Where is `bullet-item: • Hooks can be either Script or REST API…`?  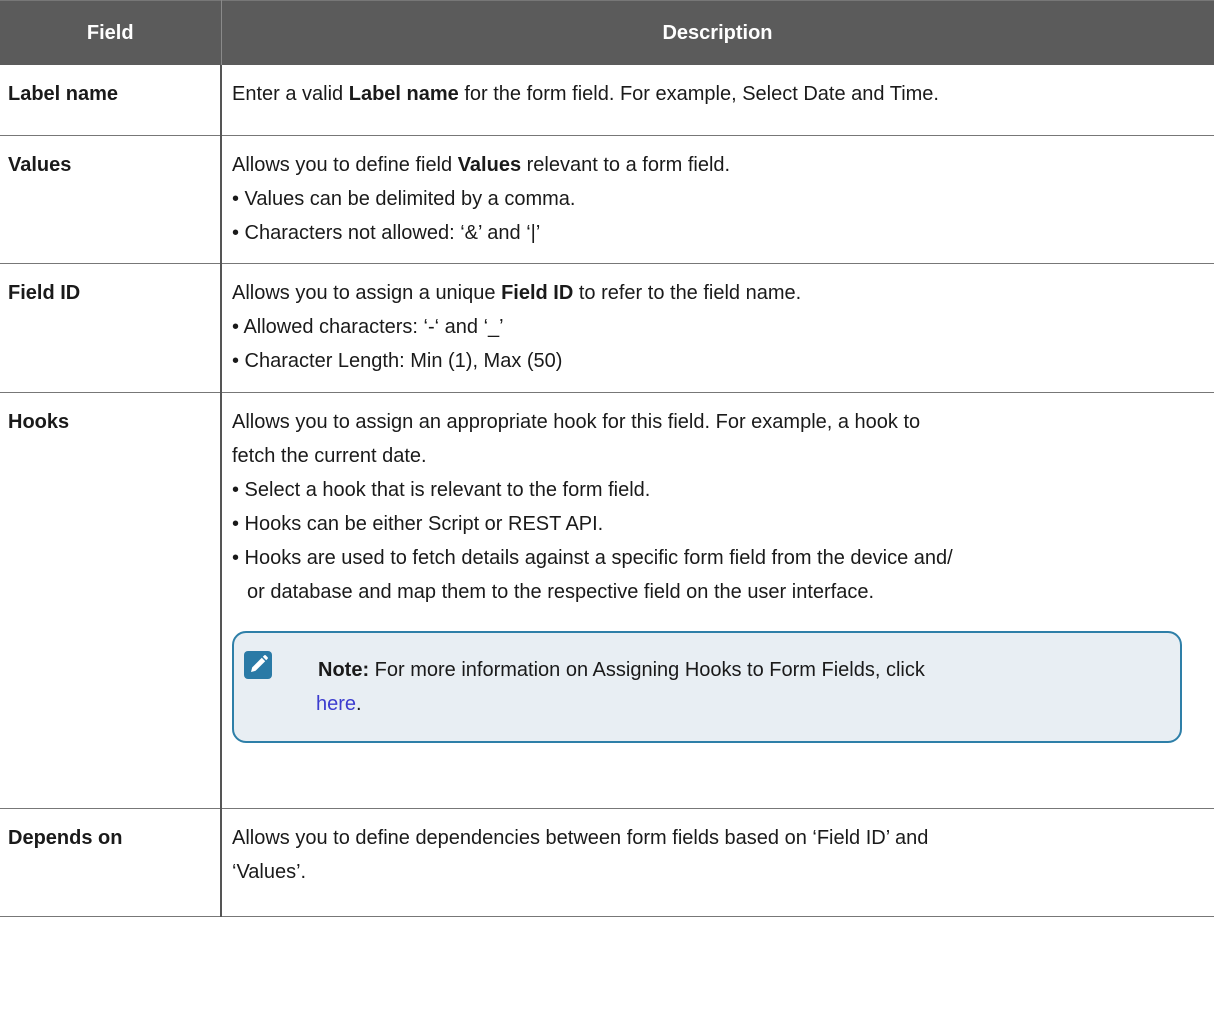 bullet-item: • Hooks can be either Script or REST API… is located at coordinates (418, 524).